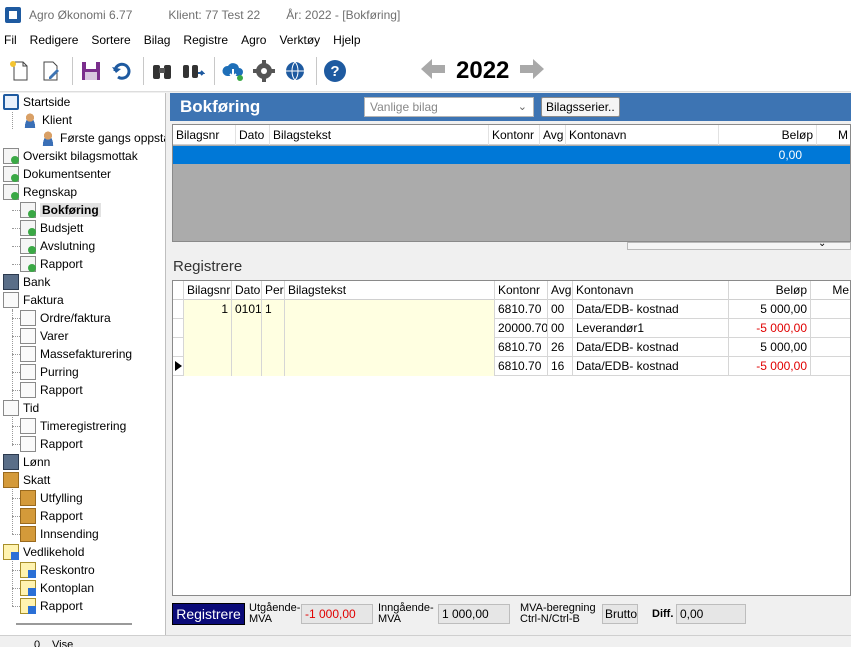  I want to click on tree-item-utfylling: Utfylling, so click(51, 498).